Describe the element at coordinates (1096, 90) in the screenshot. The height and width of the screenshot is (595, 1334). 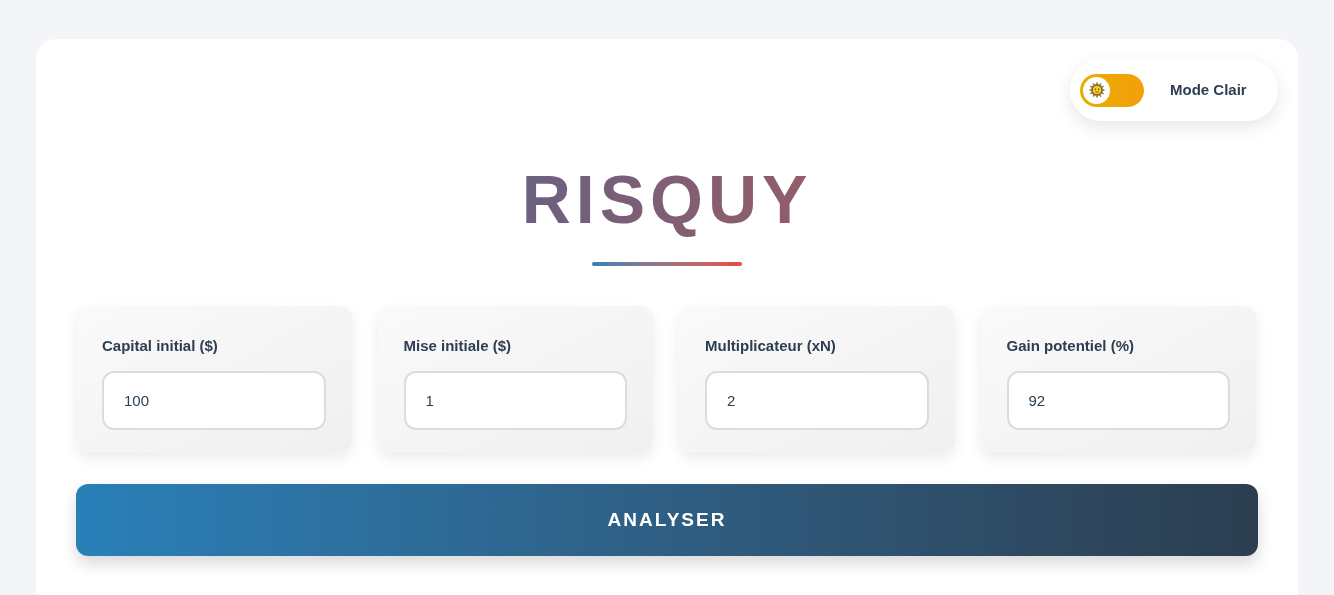
I see `sun-icon` at that location.